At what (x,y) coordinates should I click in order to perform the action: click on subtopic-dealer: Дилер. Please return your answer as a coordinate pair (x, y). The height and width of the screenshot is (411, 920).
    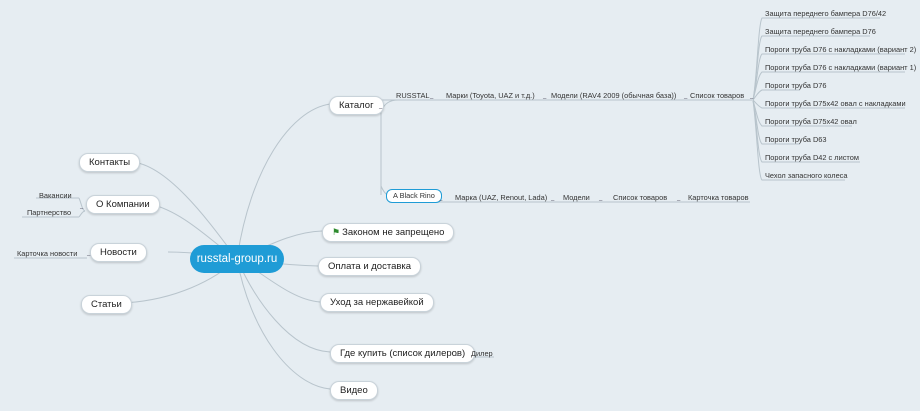
    Looking at the image, I should click on (482, 353).